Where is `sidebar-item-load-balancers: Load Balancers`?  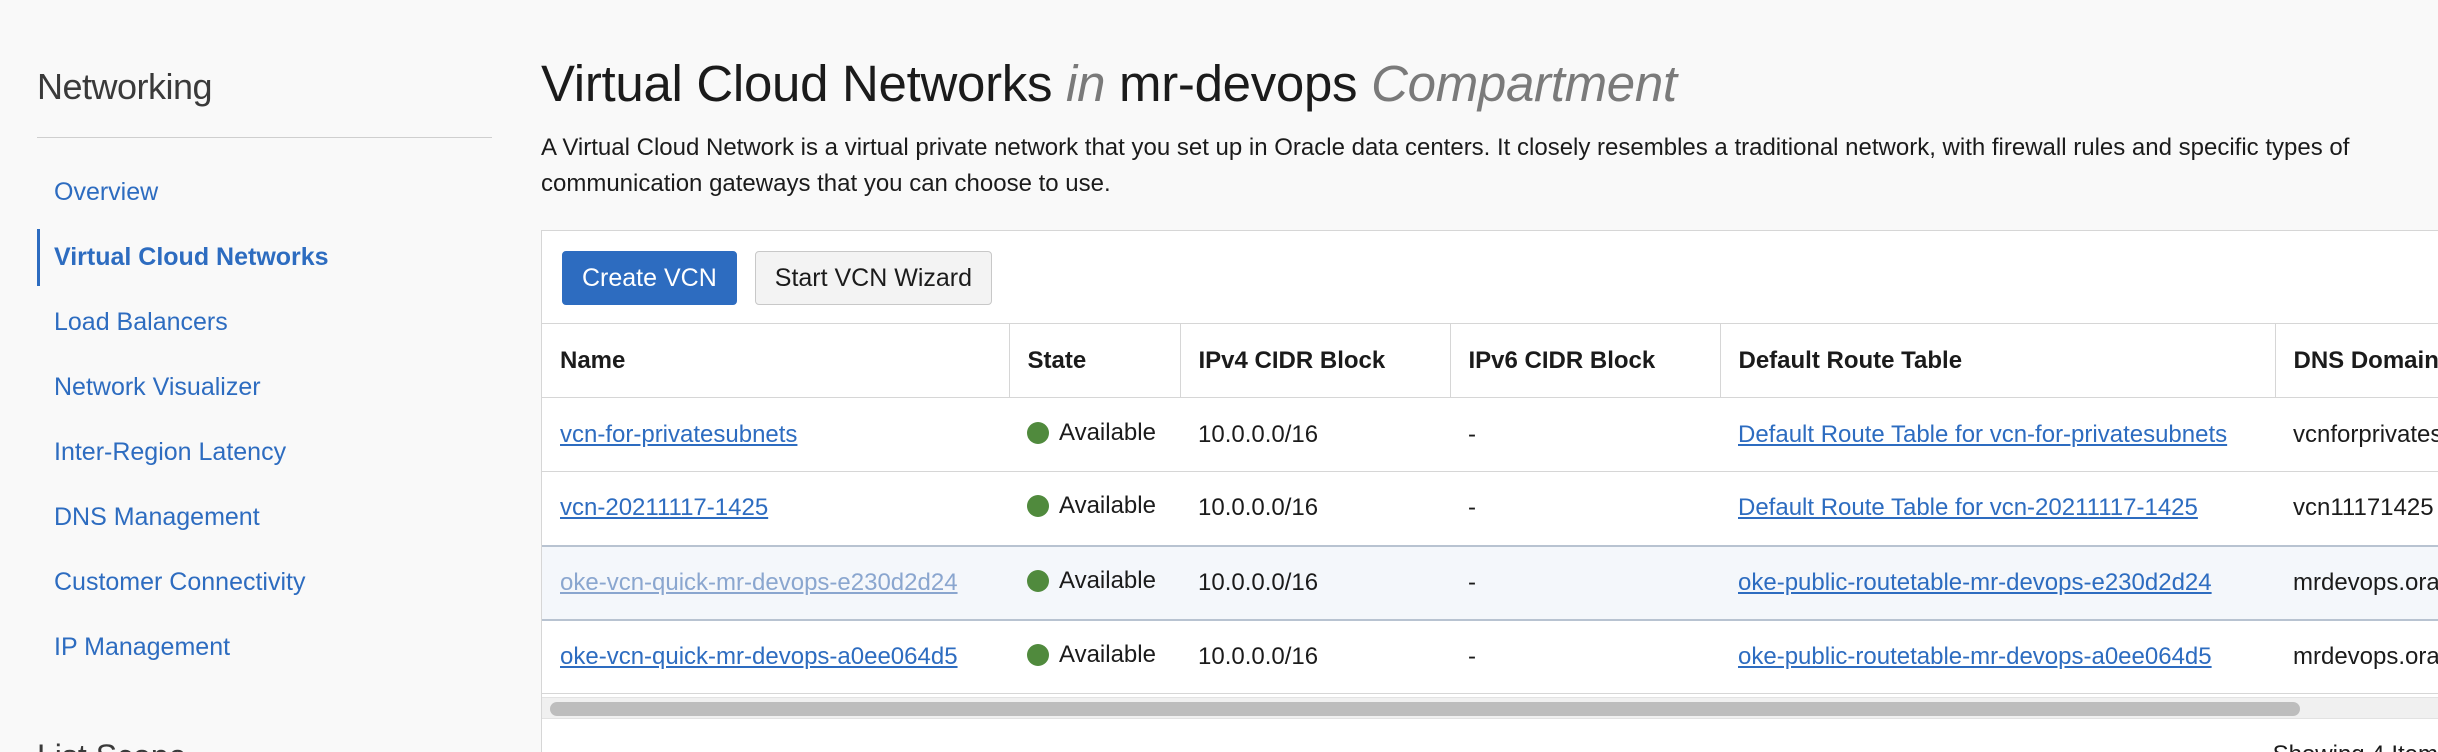 sidebar-item-load-balancers: Load Balancers is located at coordinates (264, 322).